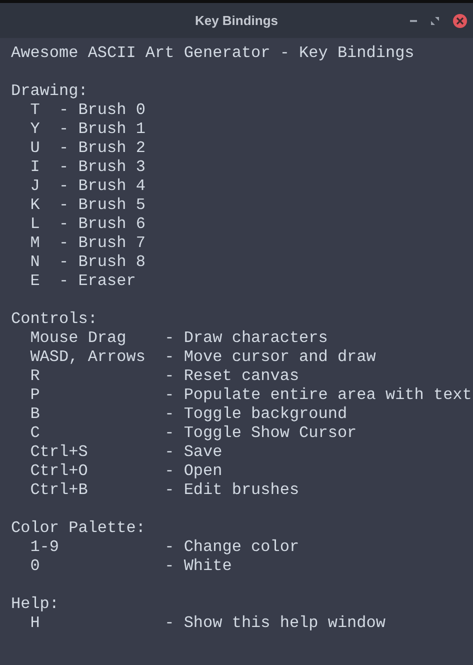 This screenshot has height=665, width=473. What do you see at coordinates (35, 623) in the screenshot?
I see `key-label: H` at bounding box center [35, 623].